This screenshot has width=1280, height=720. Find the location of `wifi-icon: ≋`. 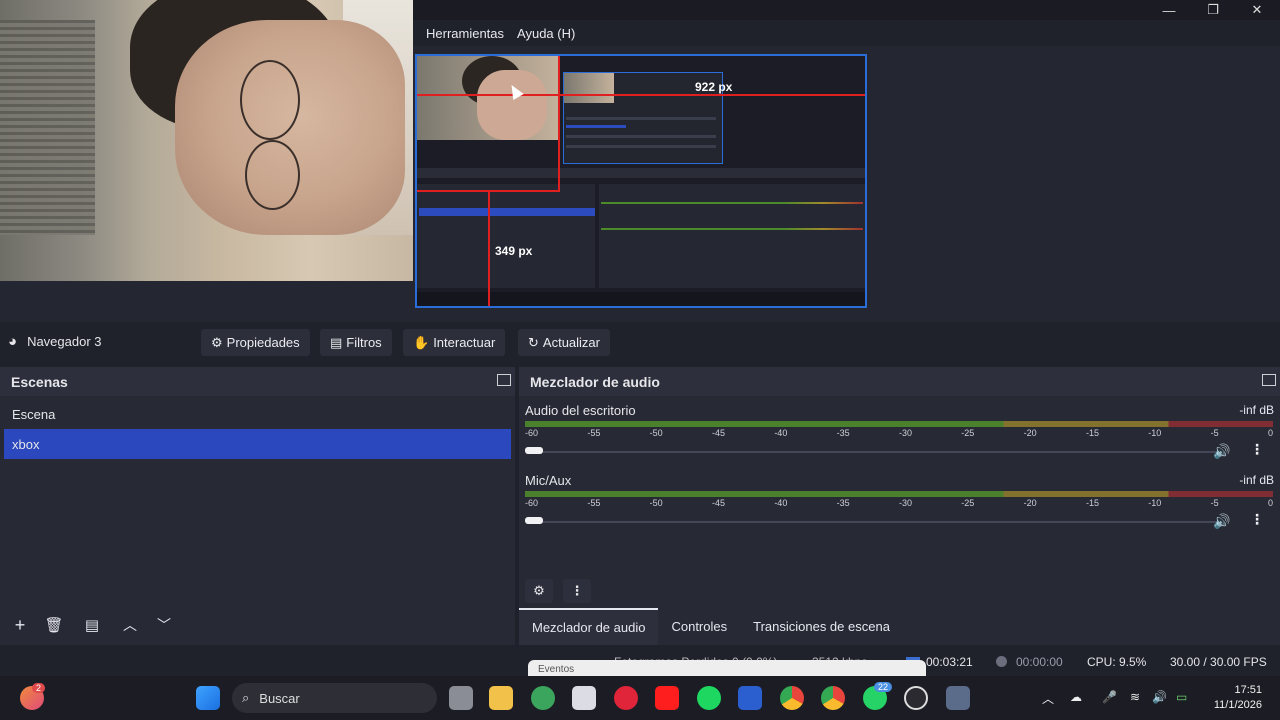

wifi-icon: ≋ is located at coordinates (1135, 697).